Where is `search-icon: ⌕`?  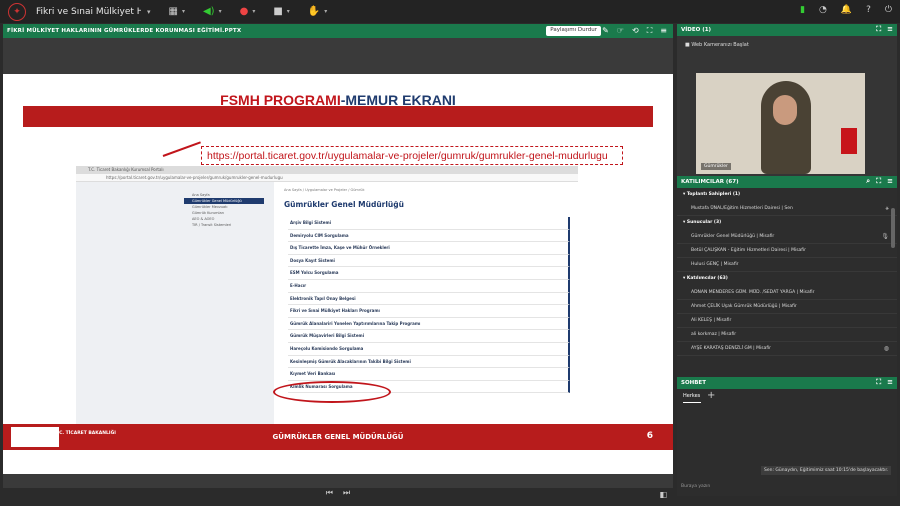 search-icon: ⌕ is located at coordinates (868, 181).